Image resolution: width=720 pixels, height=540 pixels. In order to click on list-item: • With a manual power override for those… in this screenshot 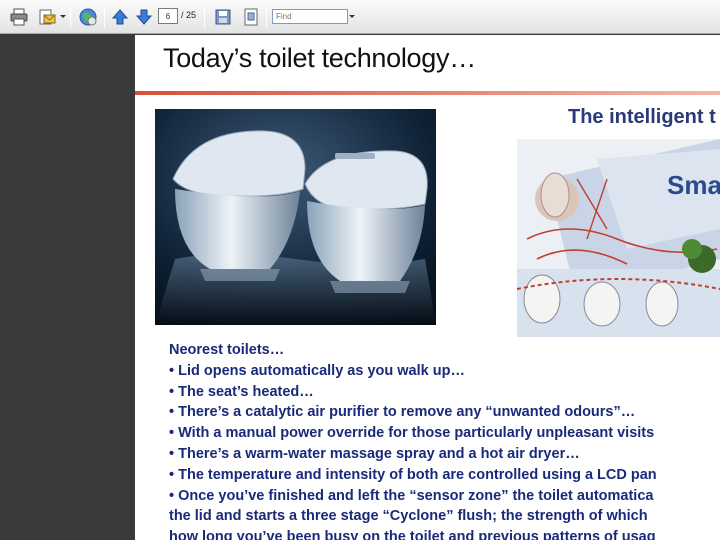, I will do `click(412, 433)`.